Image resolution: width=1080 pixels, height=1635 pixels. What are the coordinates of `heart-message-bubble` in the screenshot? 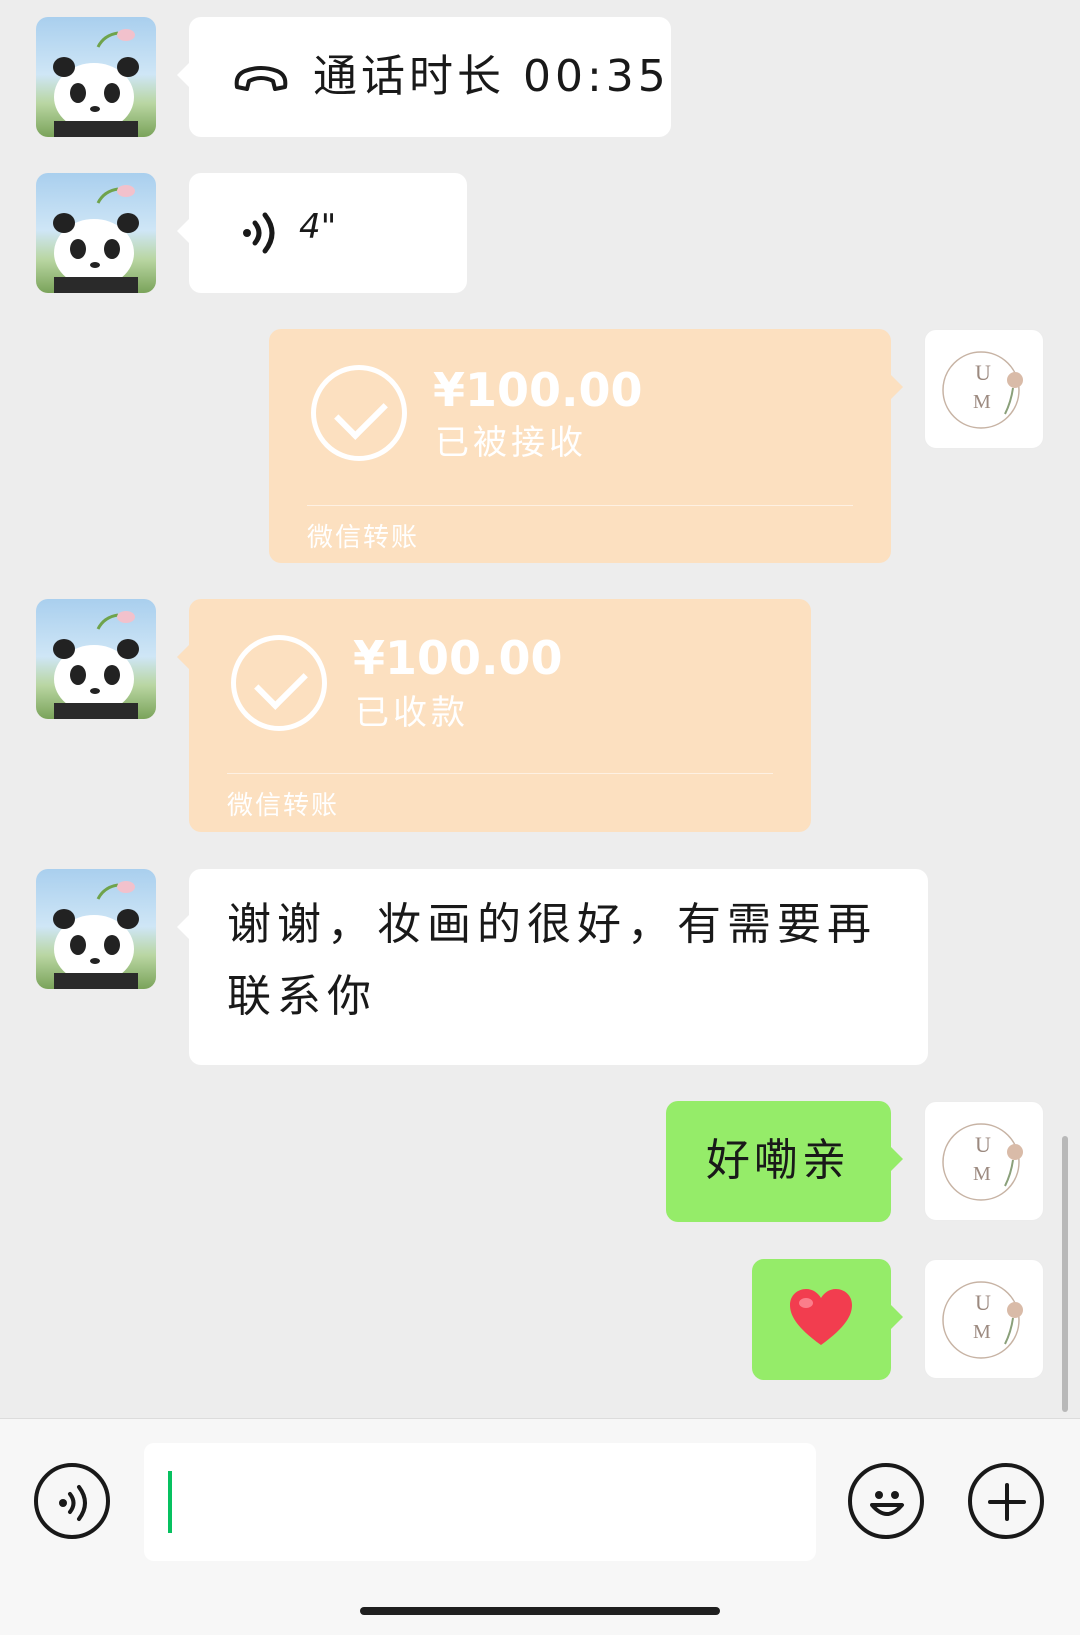 It's located at (827, 1319).